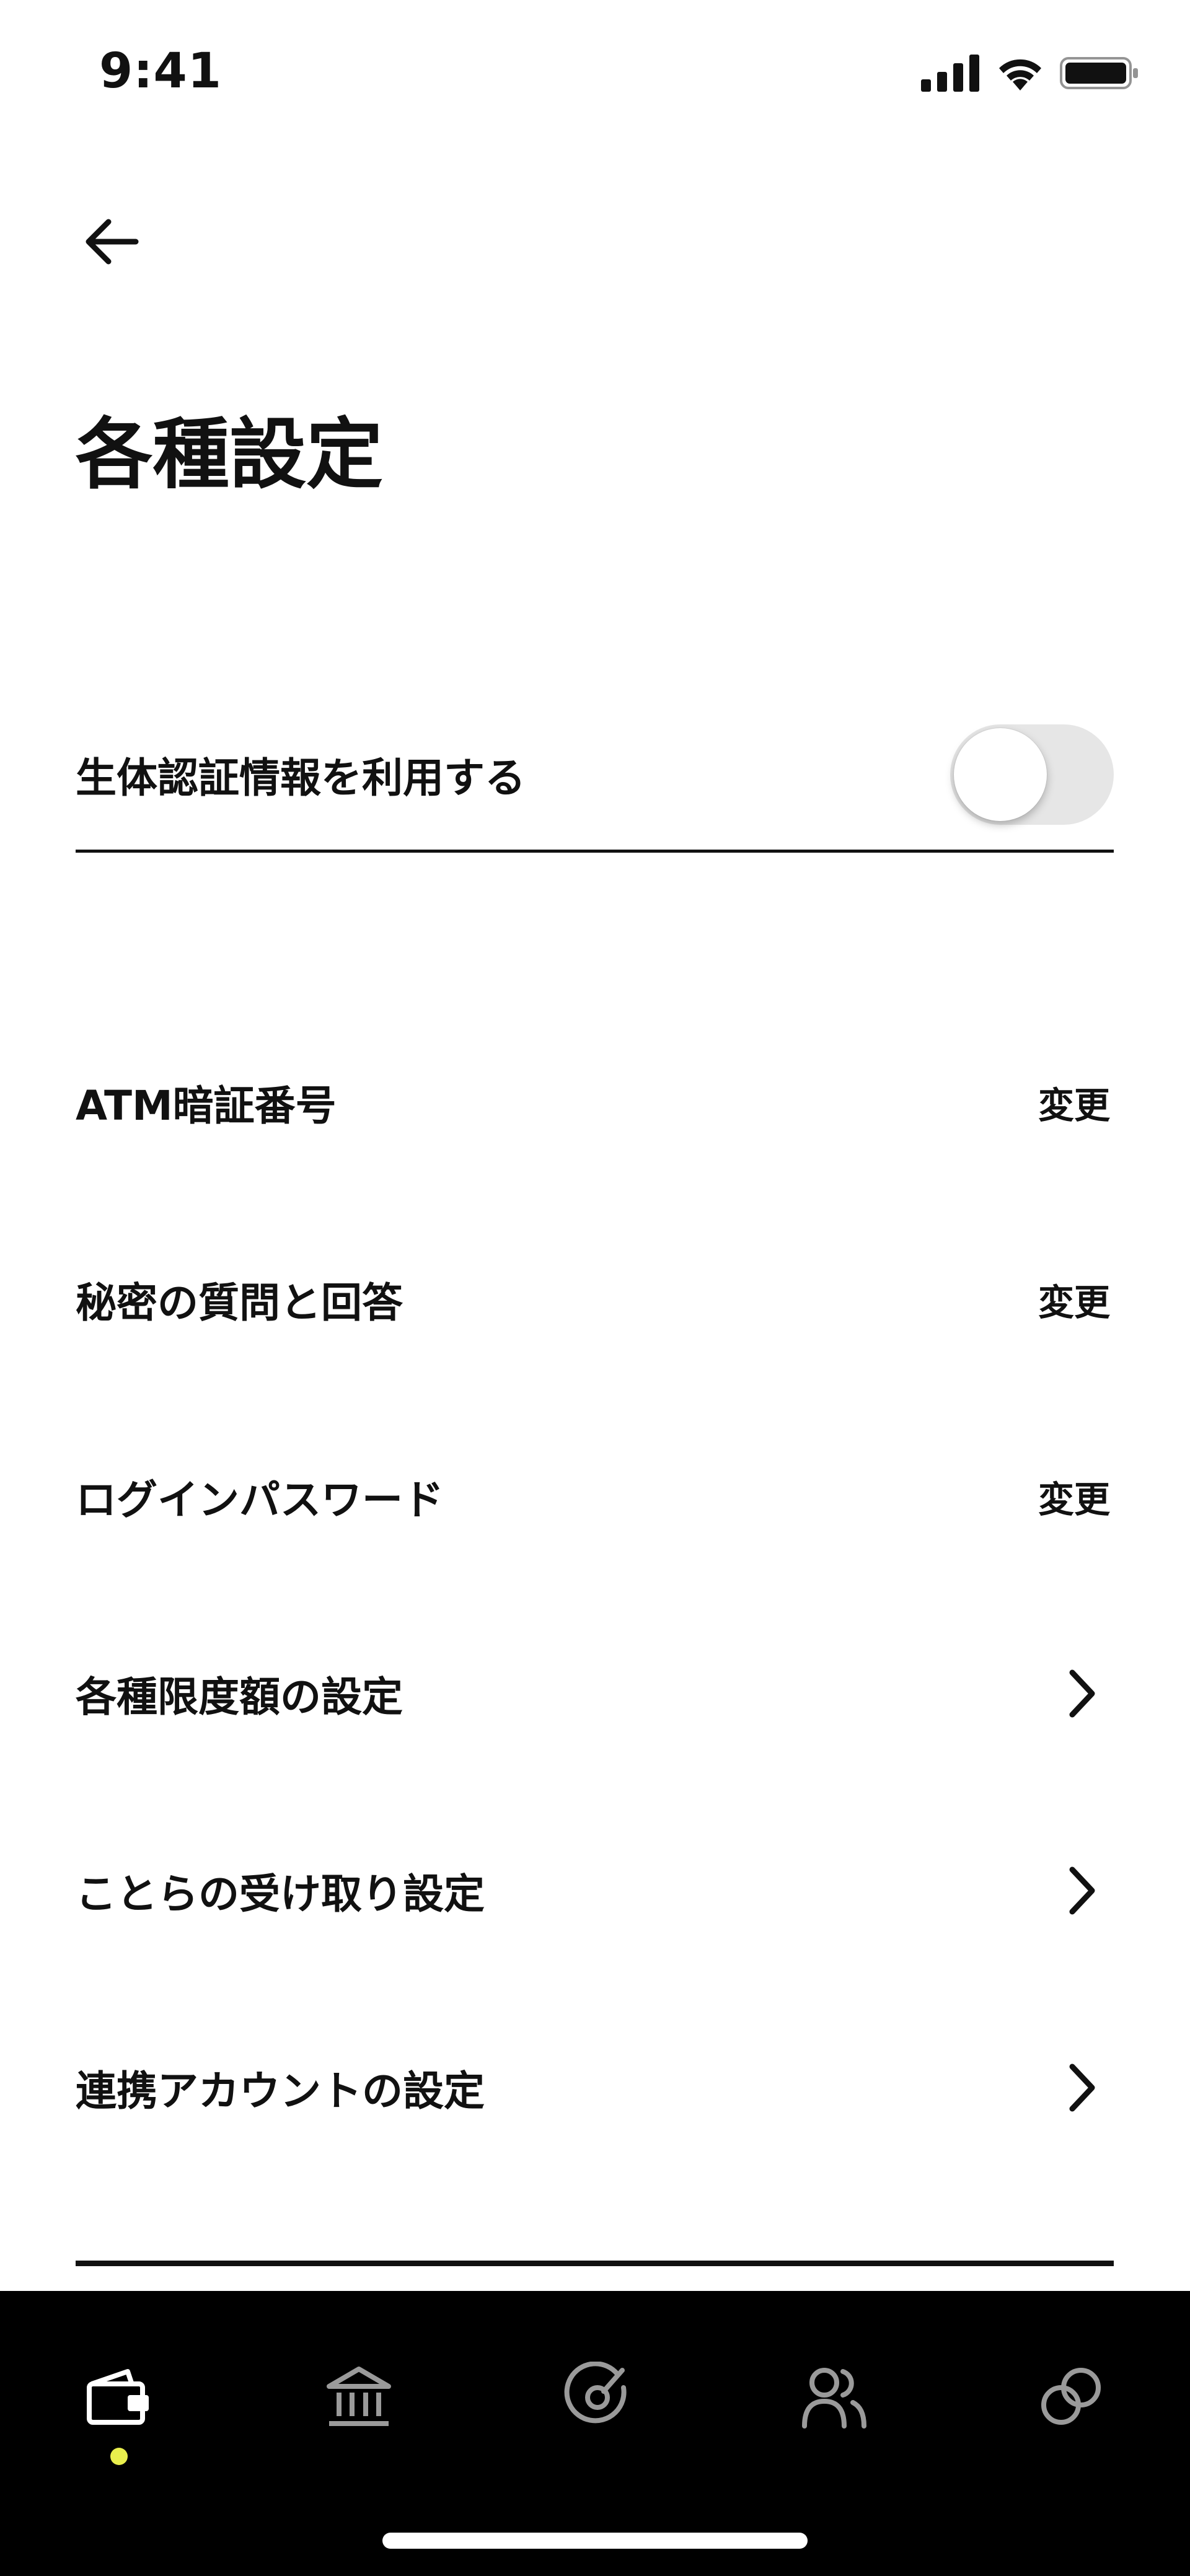  Describe the element at coordinates (239, 1697) in the screenshot. I see `limits-label: 各種限度額の設定` at that location.